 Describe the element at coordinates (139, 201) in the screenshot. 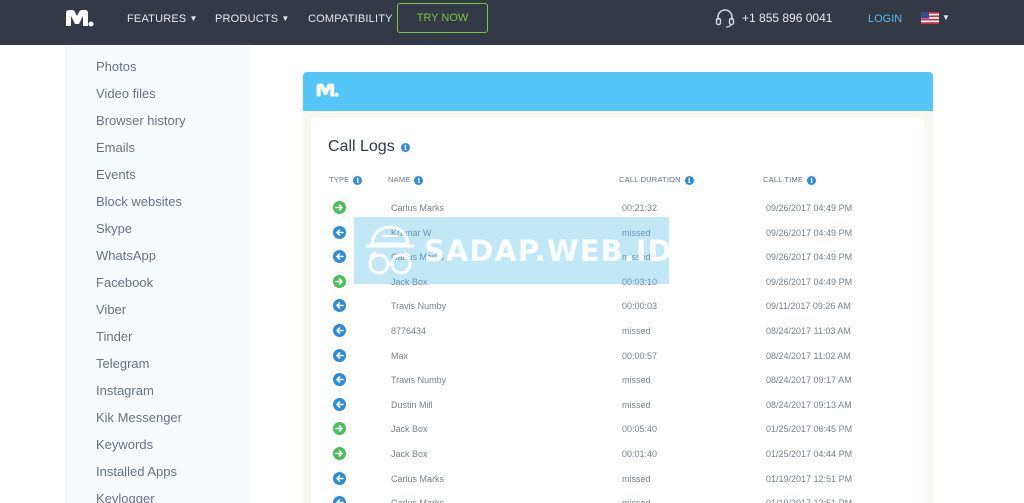

I see `sidebar-item-block-websites: Block websites` at that location.